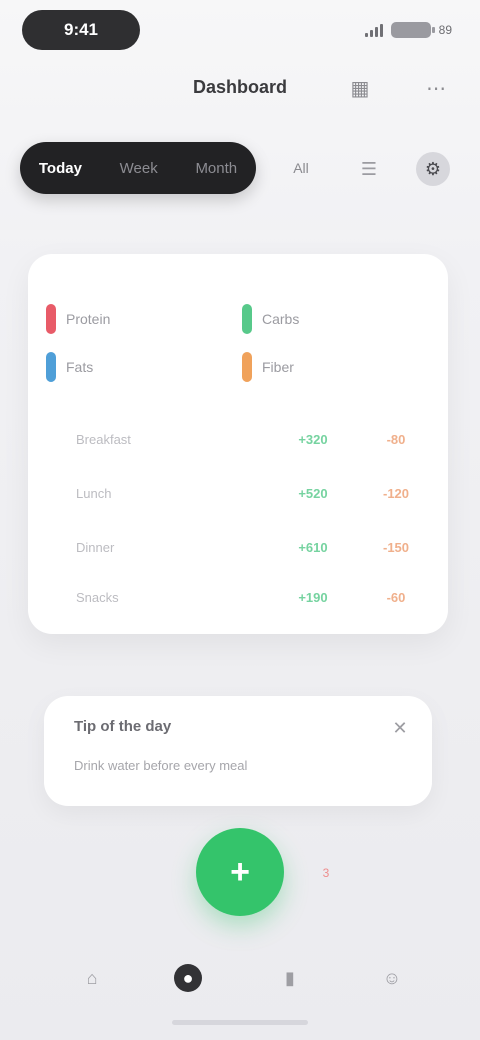 The height and width of the screenshot is (1040, 480). I want to click on row-value-gain: +320, so click(313, 439).